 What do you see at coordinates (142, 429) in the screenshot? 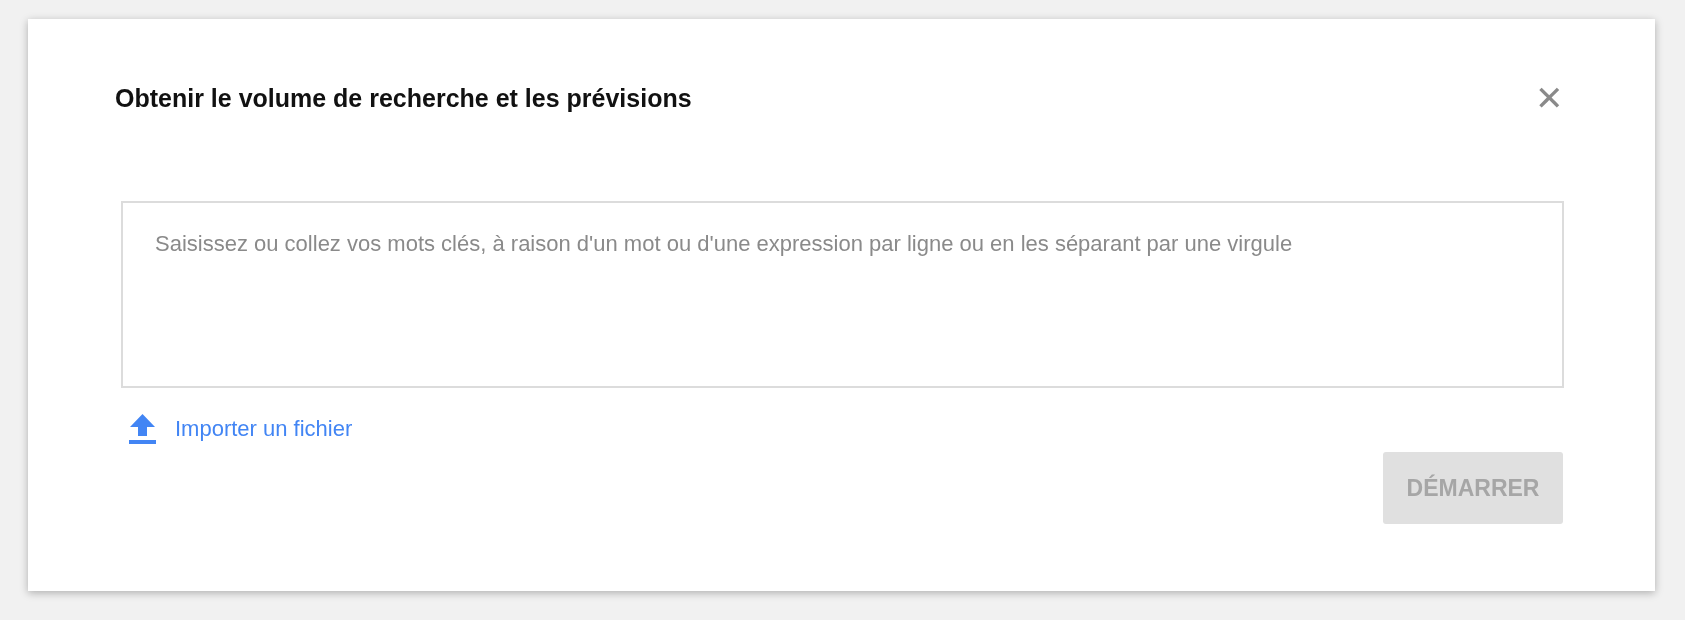
I see `upload-icon` at bounding box center [142, 429].